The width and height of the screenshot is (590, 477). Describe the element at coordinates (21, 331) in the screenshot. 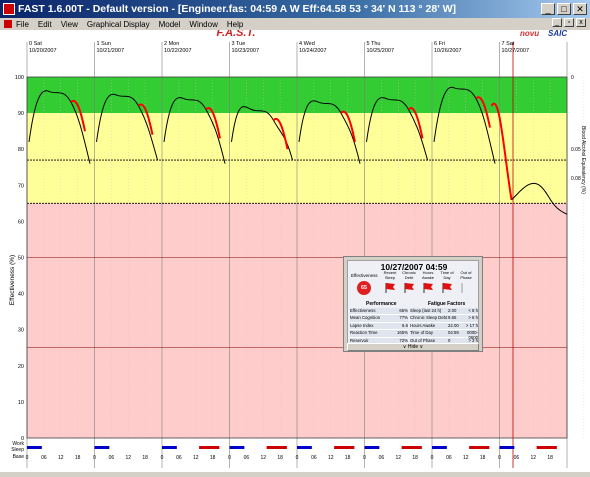

I see `left-tick-label: 30` at that location.